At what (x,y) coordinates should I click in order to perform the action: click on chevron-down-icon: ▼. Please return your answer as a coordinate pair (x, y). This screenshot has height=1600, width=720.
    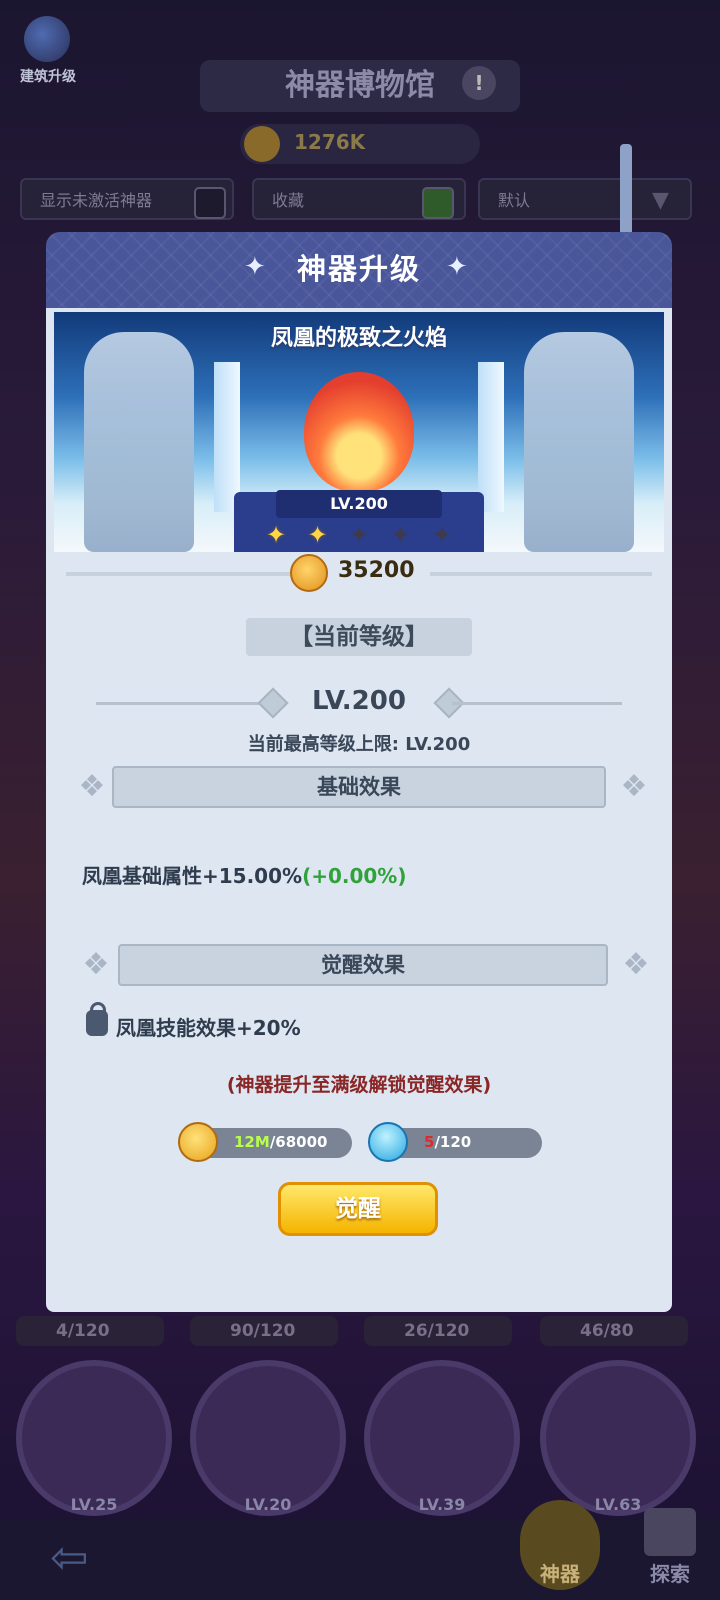
    Looking at the image, I should click on (660, 200).